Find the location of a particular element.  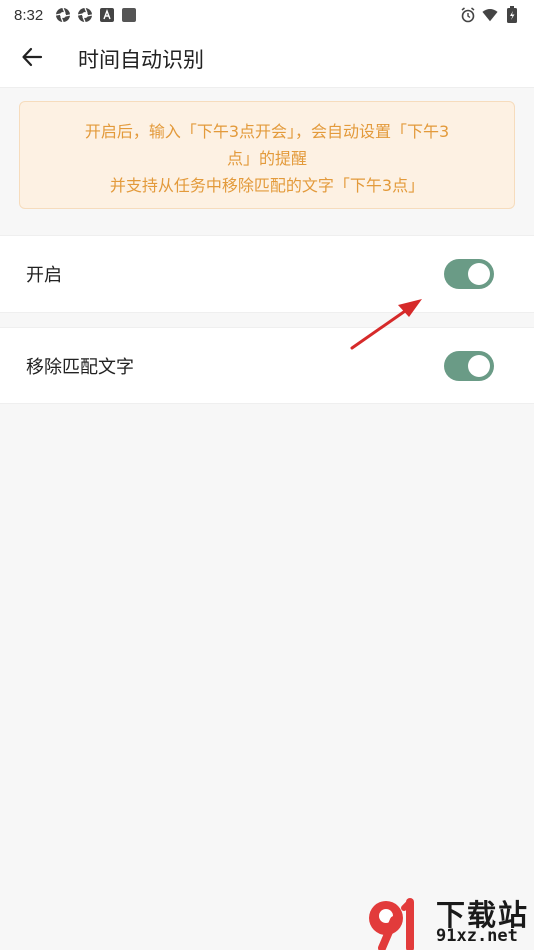

setting-row-enable: 开启 is located at coordinates (267, 274).